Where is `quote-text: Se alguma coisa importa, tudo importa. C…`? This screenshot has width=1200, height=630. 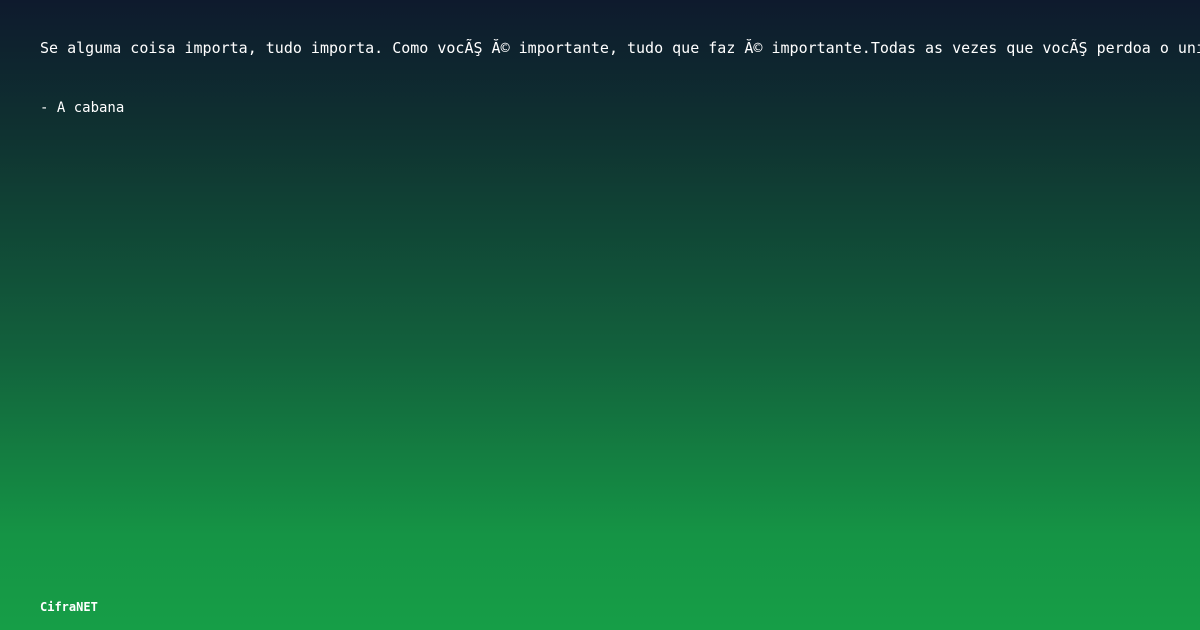 quote-text: Se alguma coisa importa, tudo importa. C… is located at coordinates (620, 48).